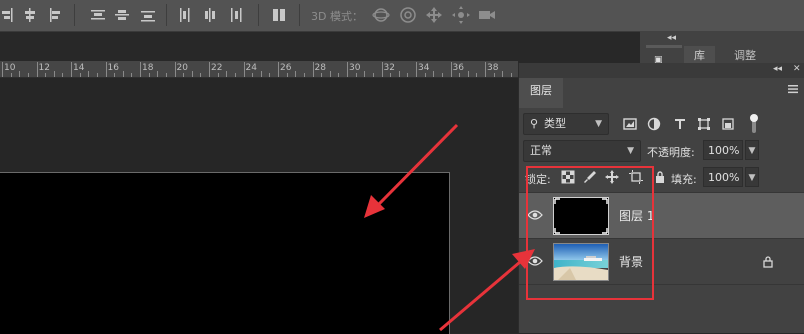 The width and height of the screenshot is (804, 334). Describe the element at coordinates (664, 46) in the screenshot. I see `dock-grip` at that location.